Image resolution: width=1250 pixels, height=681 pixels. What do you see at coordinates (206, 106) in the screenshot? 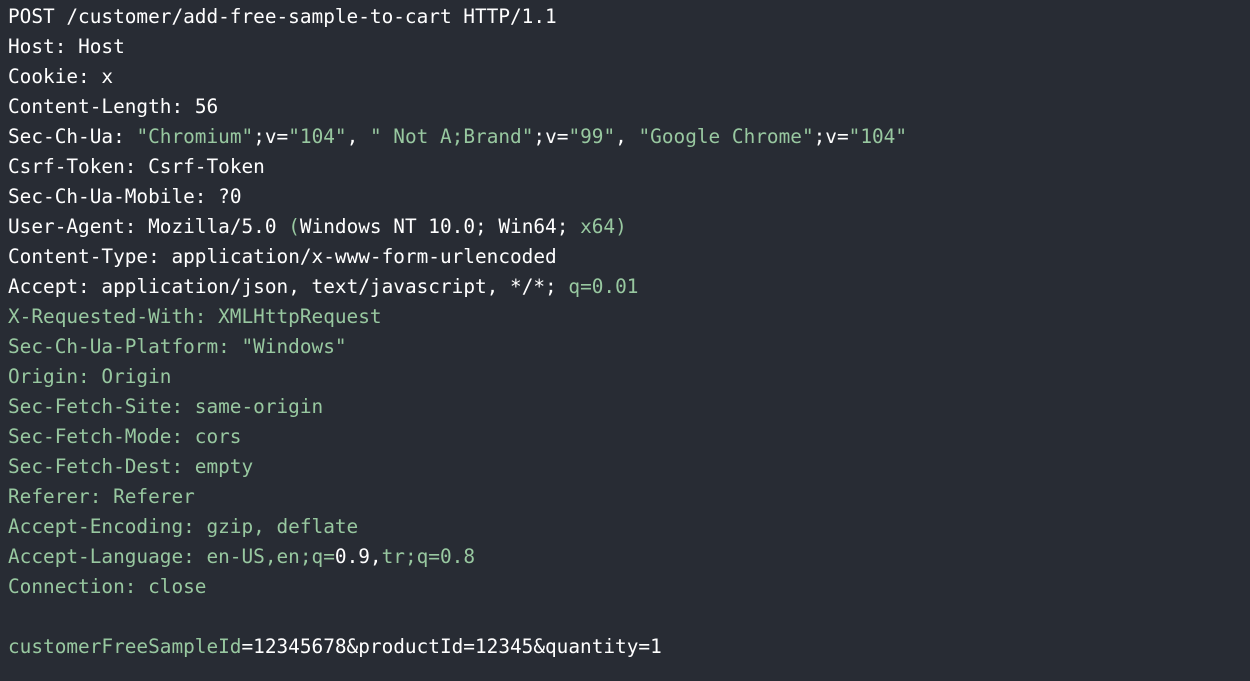
I see `header-value: 56` at bounding box center [206, 106].